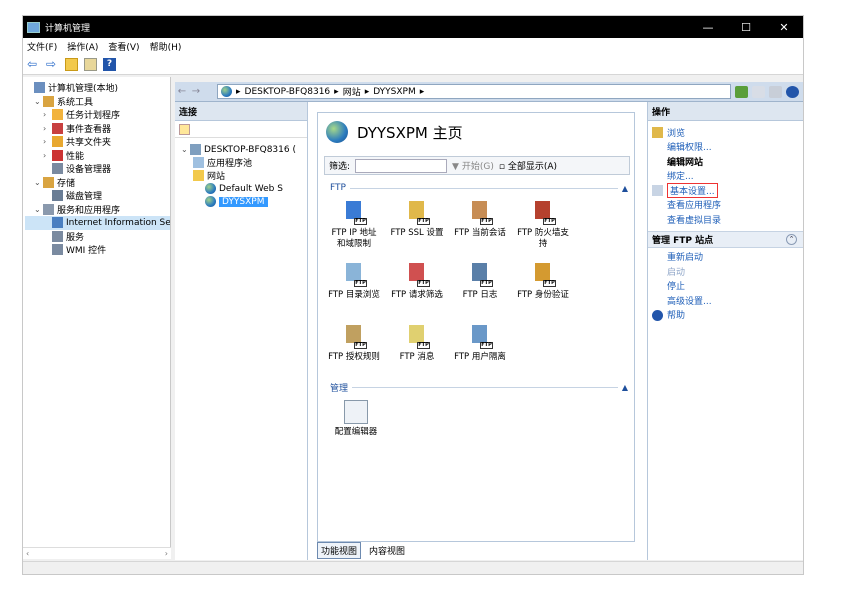  I want to click on tree-item: 设备管理器, so click(97, 169).